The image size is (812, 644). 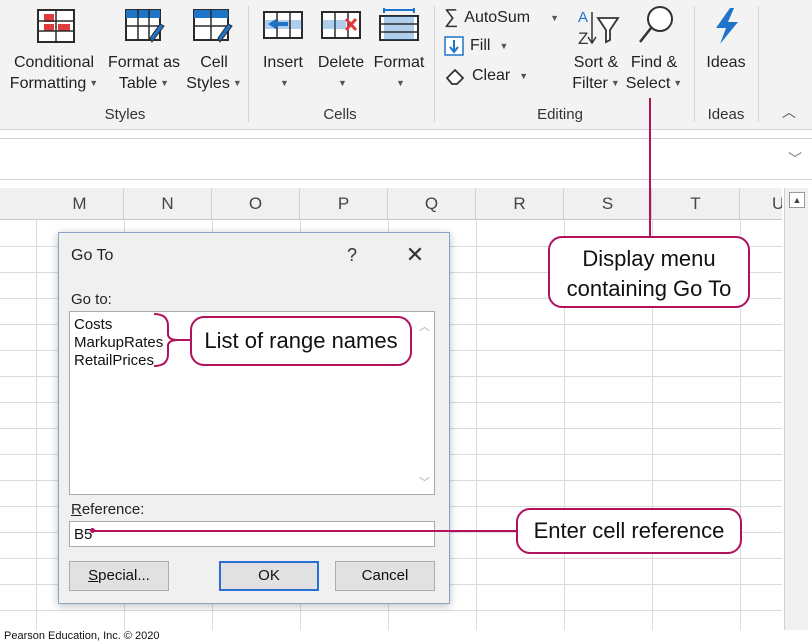 What do you see at coordinates (454, 46) in the screenshot?
I see `fill-down-icon` at bounding box center [454, 46].